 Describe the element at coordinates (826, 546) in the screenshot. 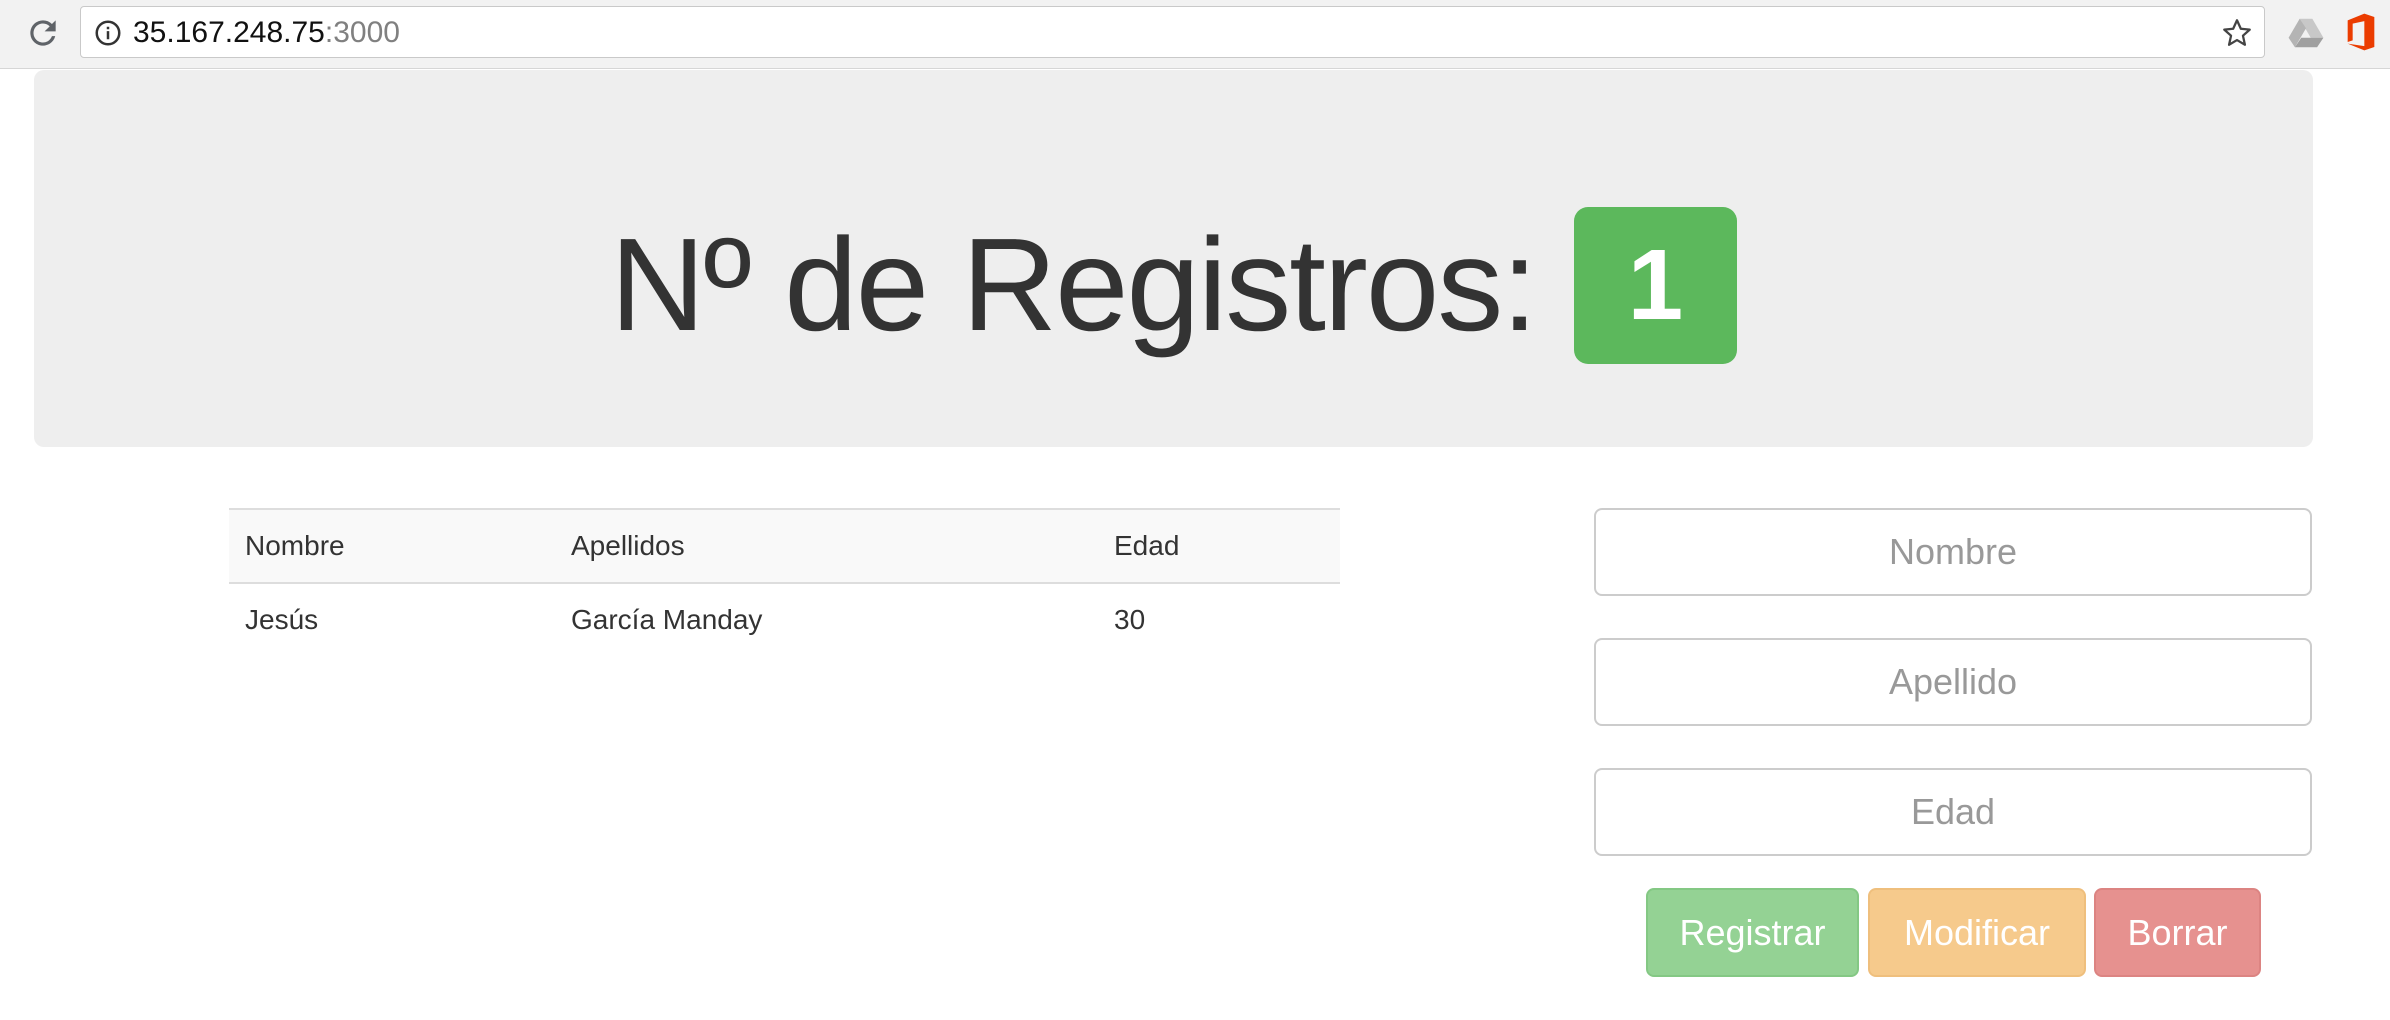

I see `column-header-apellidos: Apellidos` at that location.